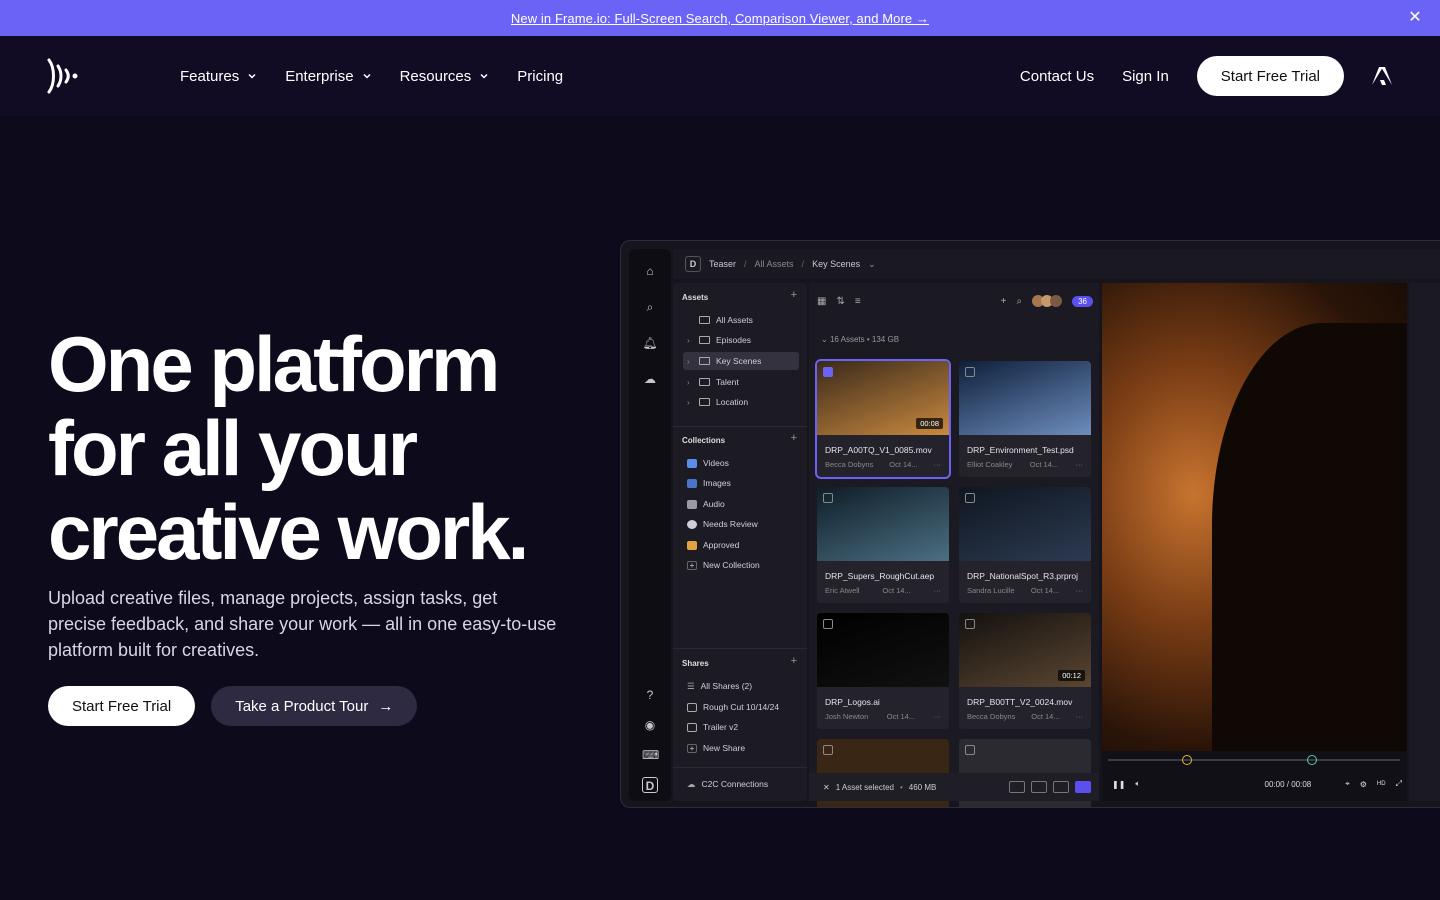  What do you see at coordinates (650, 271) in the screenshot?
I see `home-icon: ⌂` at bounding box center [650, 271].